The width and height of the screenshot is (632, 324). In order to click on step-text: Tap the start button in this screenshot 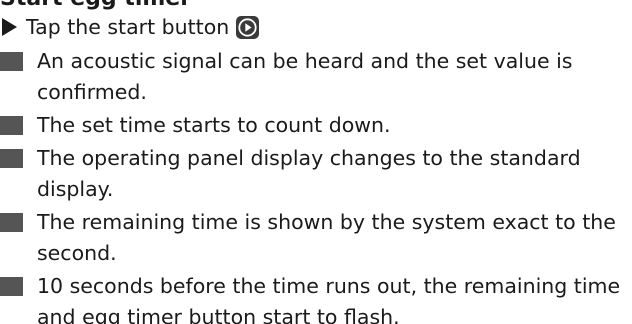, I will do `click(128, 27)`.